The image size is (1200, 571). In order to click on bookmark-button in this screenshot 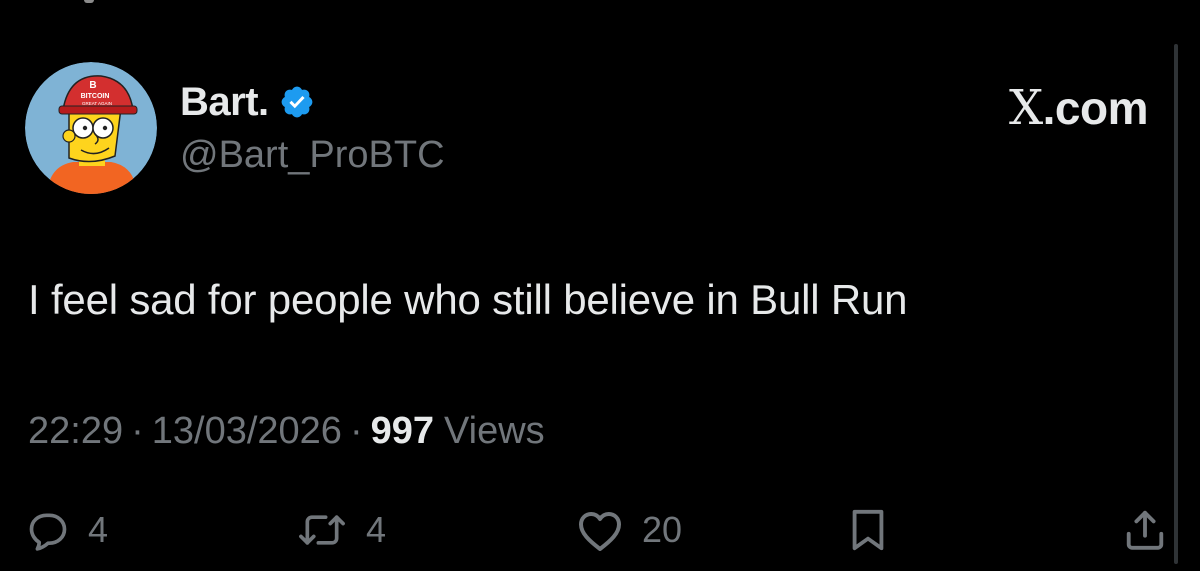, I will do `click(868, 530)`.